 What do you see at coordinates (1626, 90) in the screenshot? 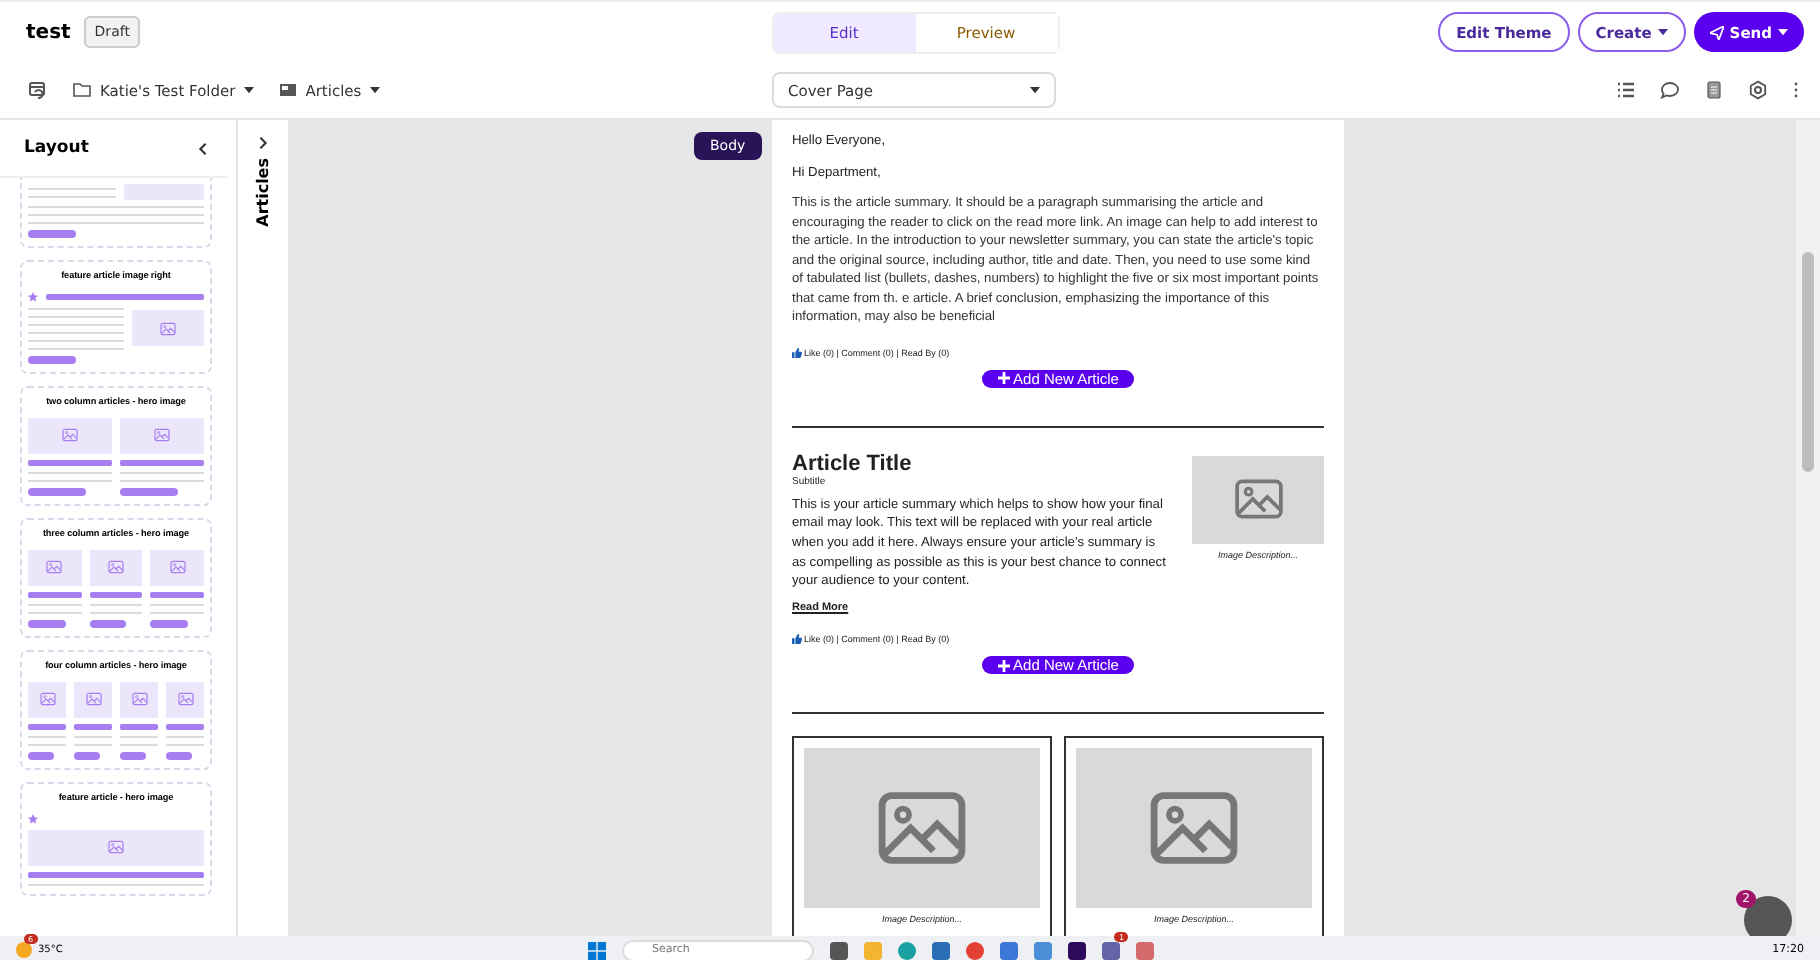
I see `list-icon` at bounding box center [1626, 90].